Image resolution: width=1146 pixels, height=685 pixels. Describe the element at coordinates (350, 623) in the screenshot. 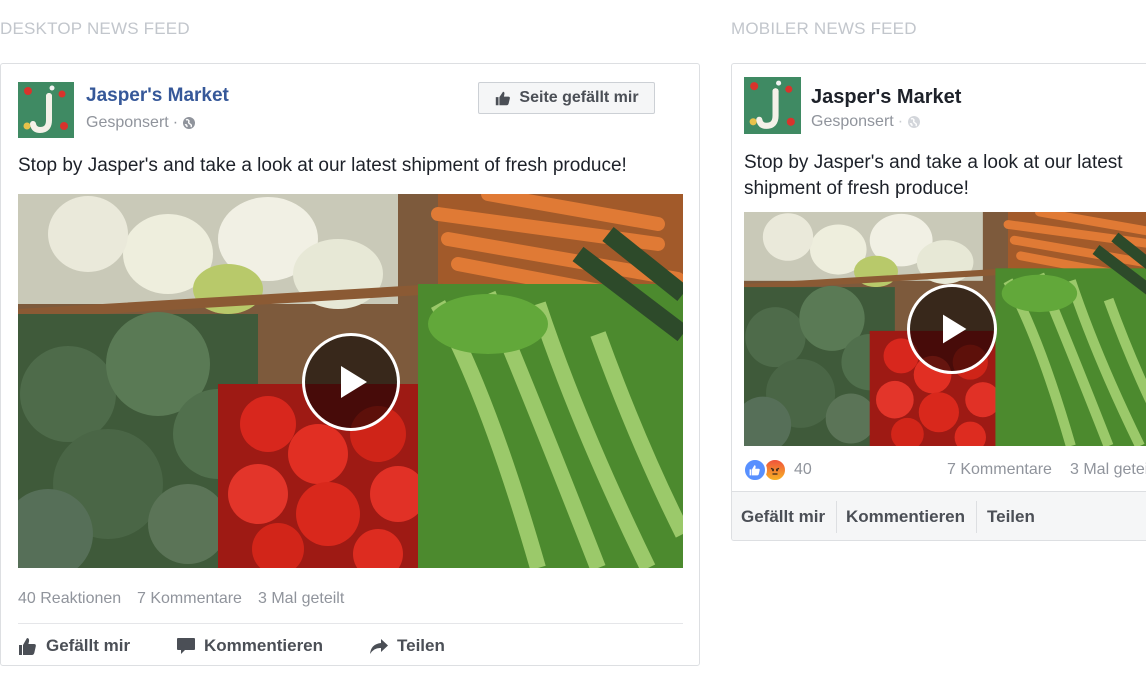

I see `actions-divider` at that location.